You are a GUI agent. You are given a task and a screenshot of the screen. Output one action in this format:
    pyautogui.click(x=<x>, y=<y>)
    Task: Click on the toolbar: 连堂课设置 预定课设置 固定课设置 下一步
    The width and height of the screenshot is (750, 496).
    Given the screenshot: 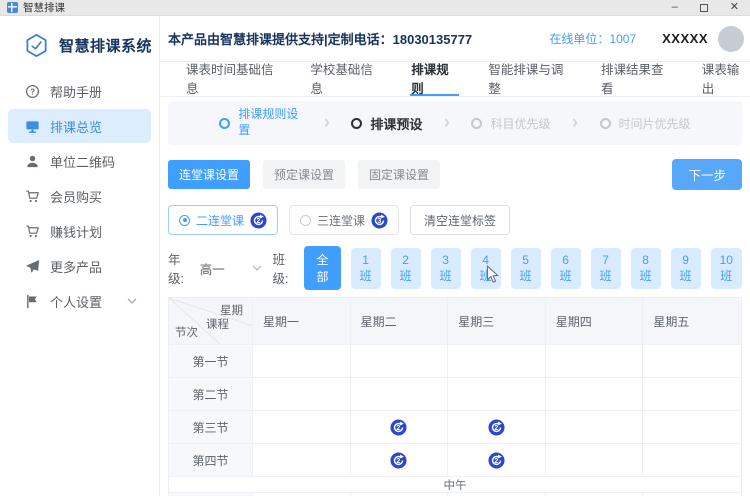 What is the action you would take?
    pyautogui.click(x=455, y=174)
    